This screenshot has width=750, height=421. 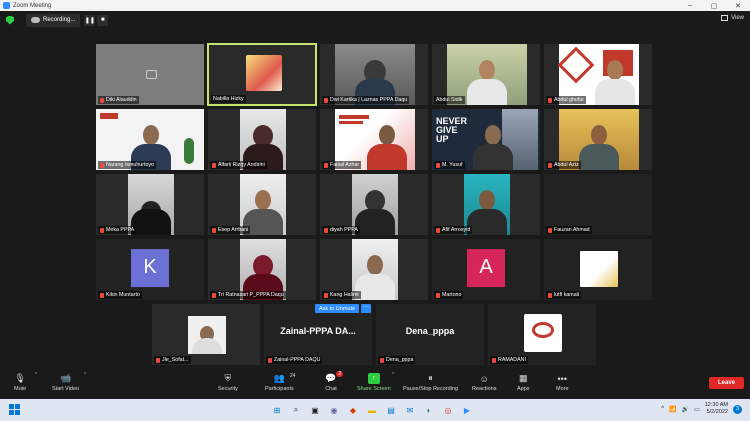 What do you see at coordinates (484, 383) in the screenshot?
I see `reactions-button: ☺ Reactions` at bounding box center [484, 383].